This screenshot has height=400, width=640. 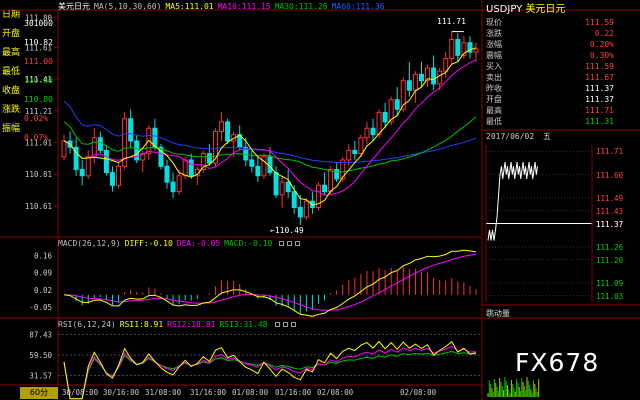 What do you see at coordinates (498, 313) in the screenshot?
I see `volume-label: 跳动量` at bounding box center [498, 313].